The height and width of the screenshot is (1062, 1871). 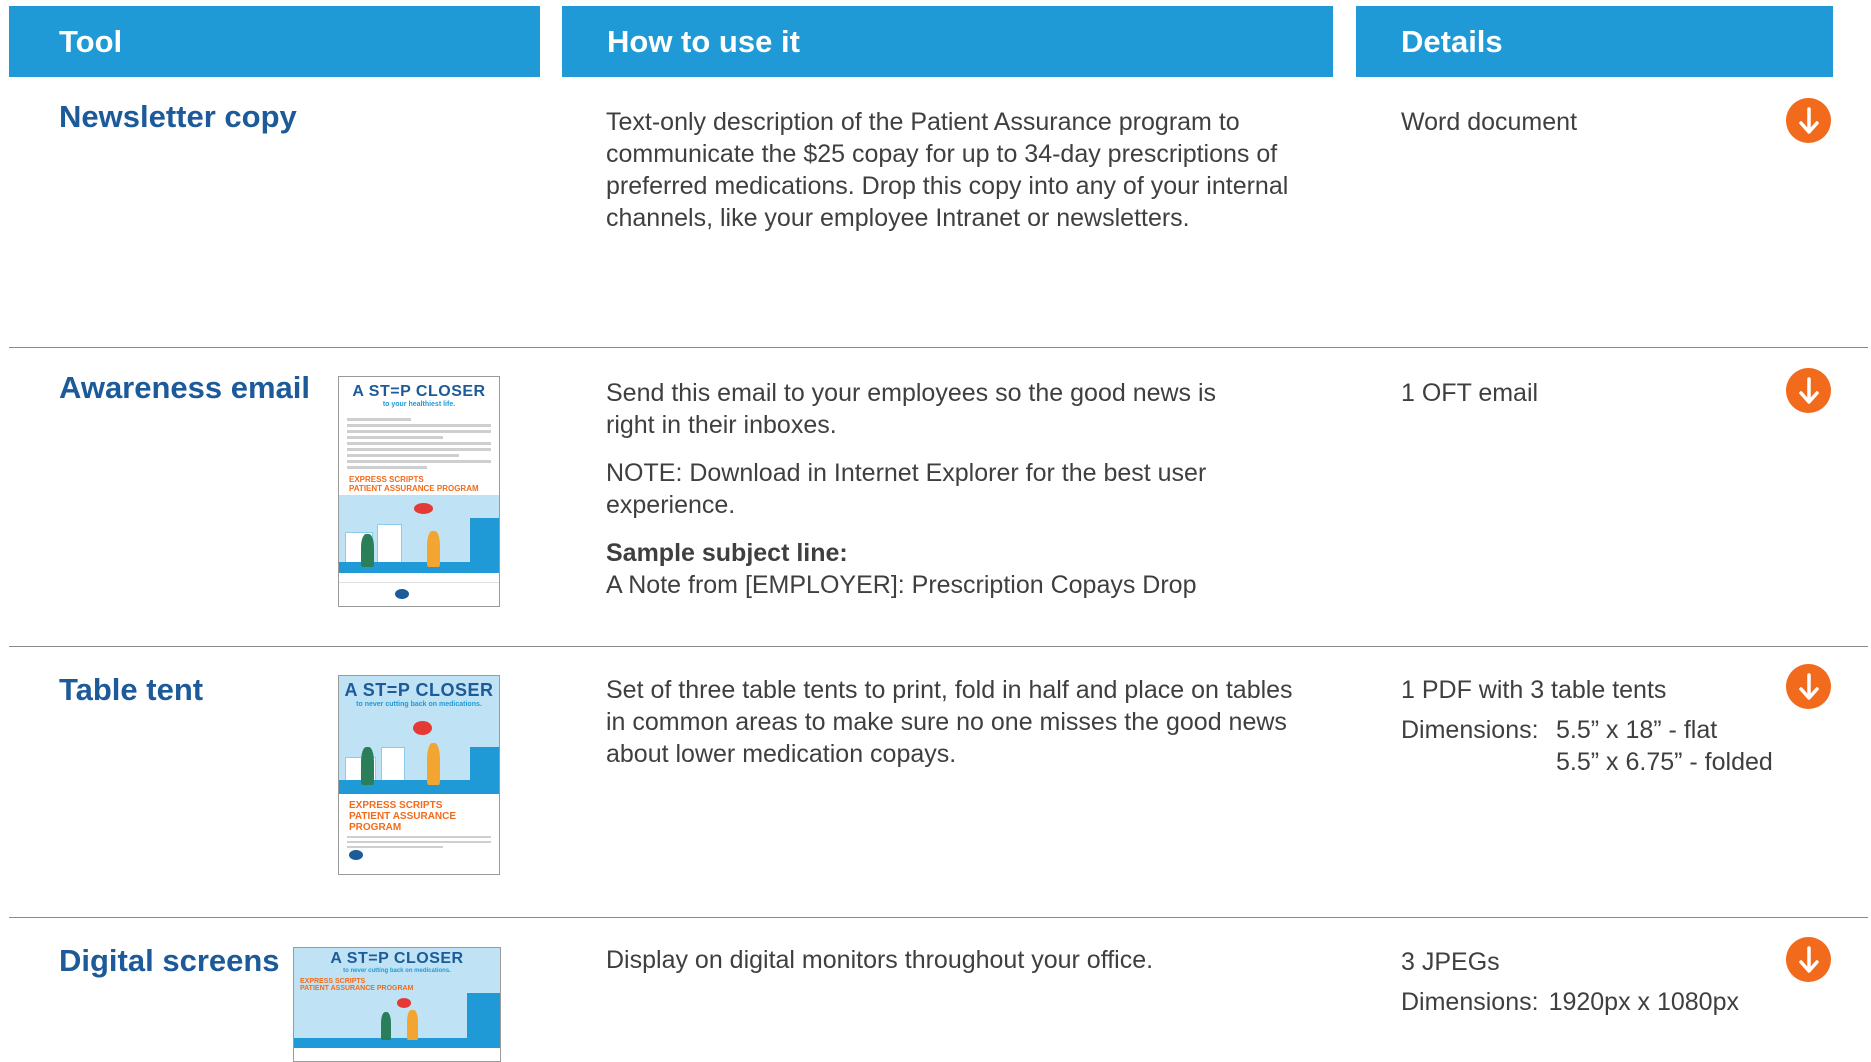 I want to click on dimensions-row: Dimensions: 1920px x 1080px, so click(x=1611, y=1002).